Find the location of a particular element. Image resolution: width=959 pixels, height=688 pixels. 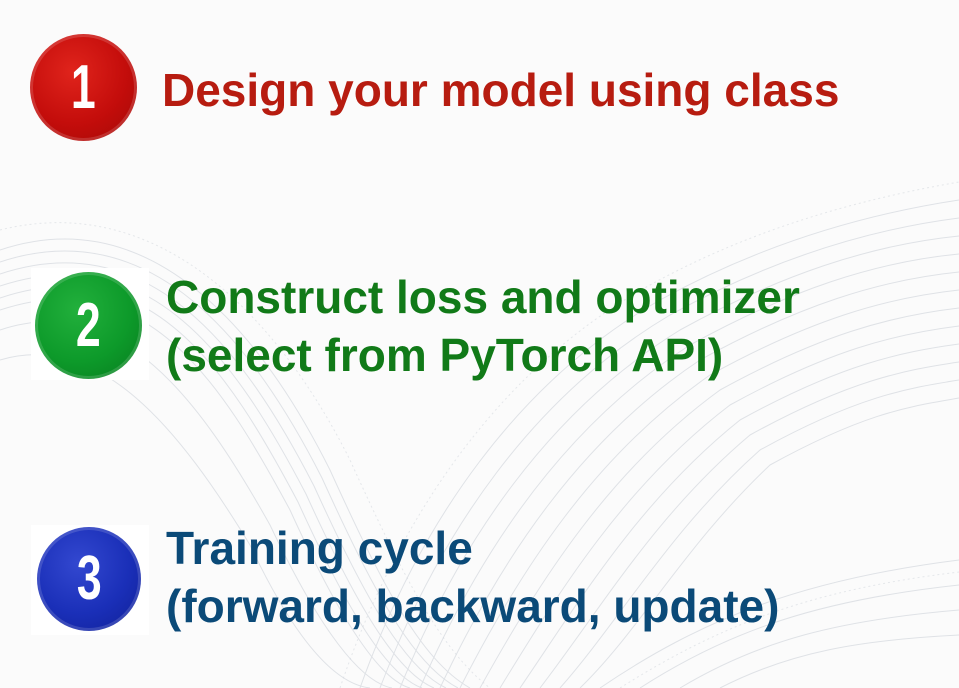

step-2-number-badge: 2 is located at coordinates (88, 325).